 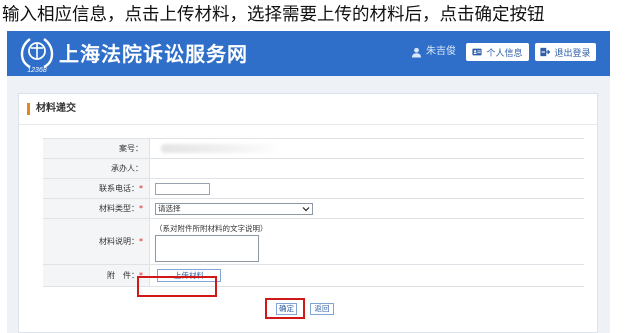 What do you see at coordinates (286, 309) in the screenshot?
I see `confirm-button: 确定` at bounding box center [286, 309].